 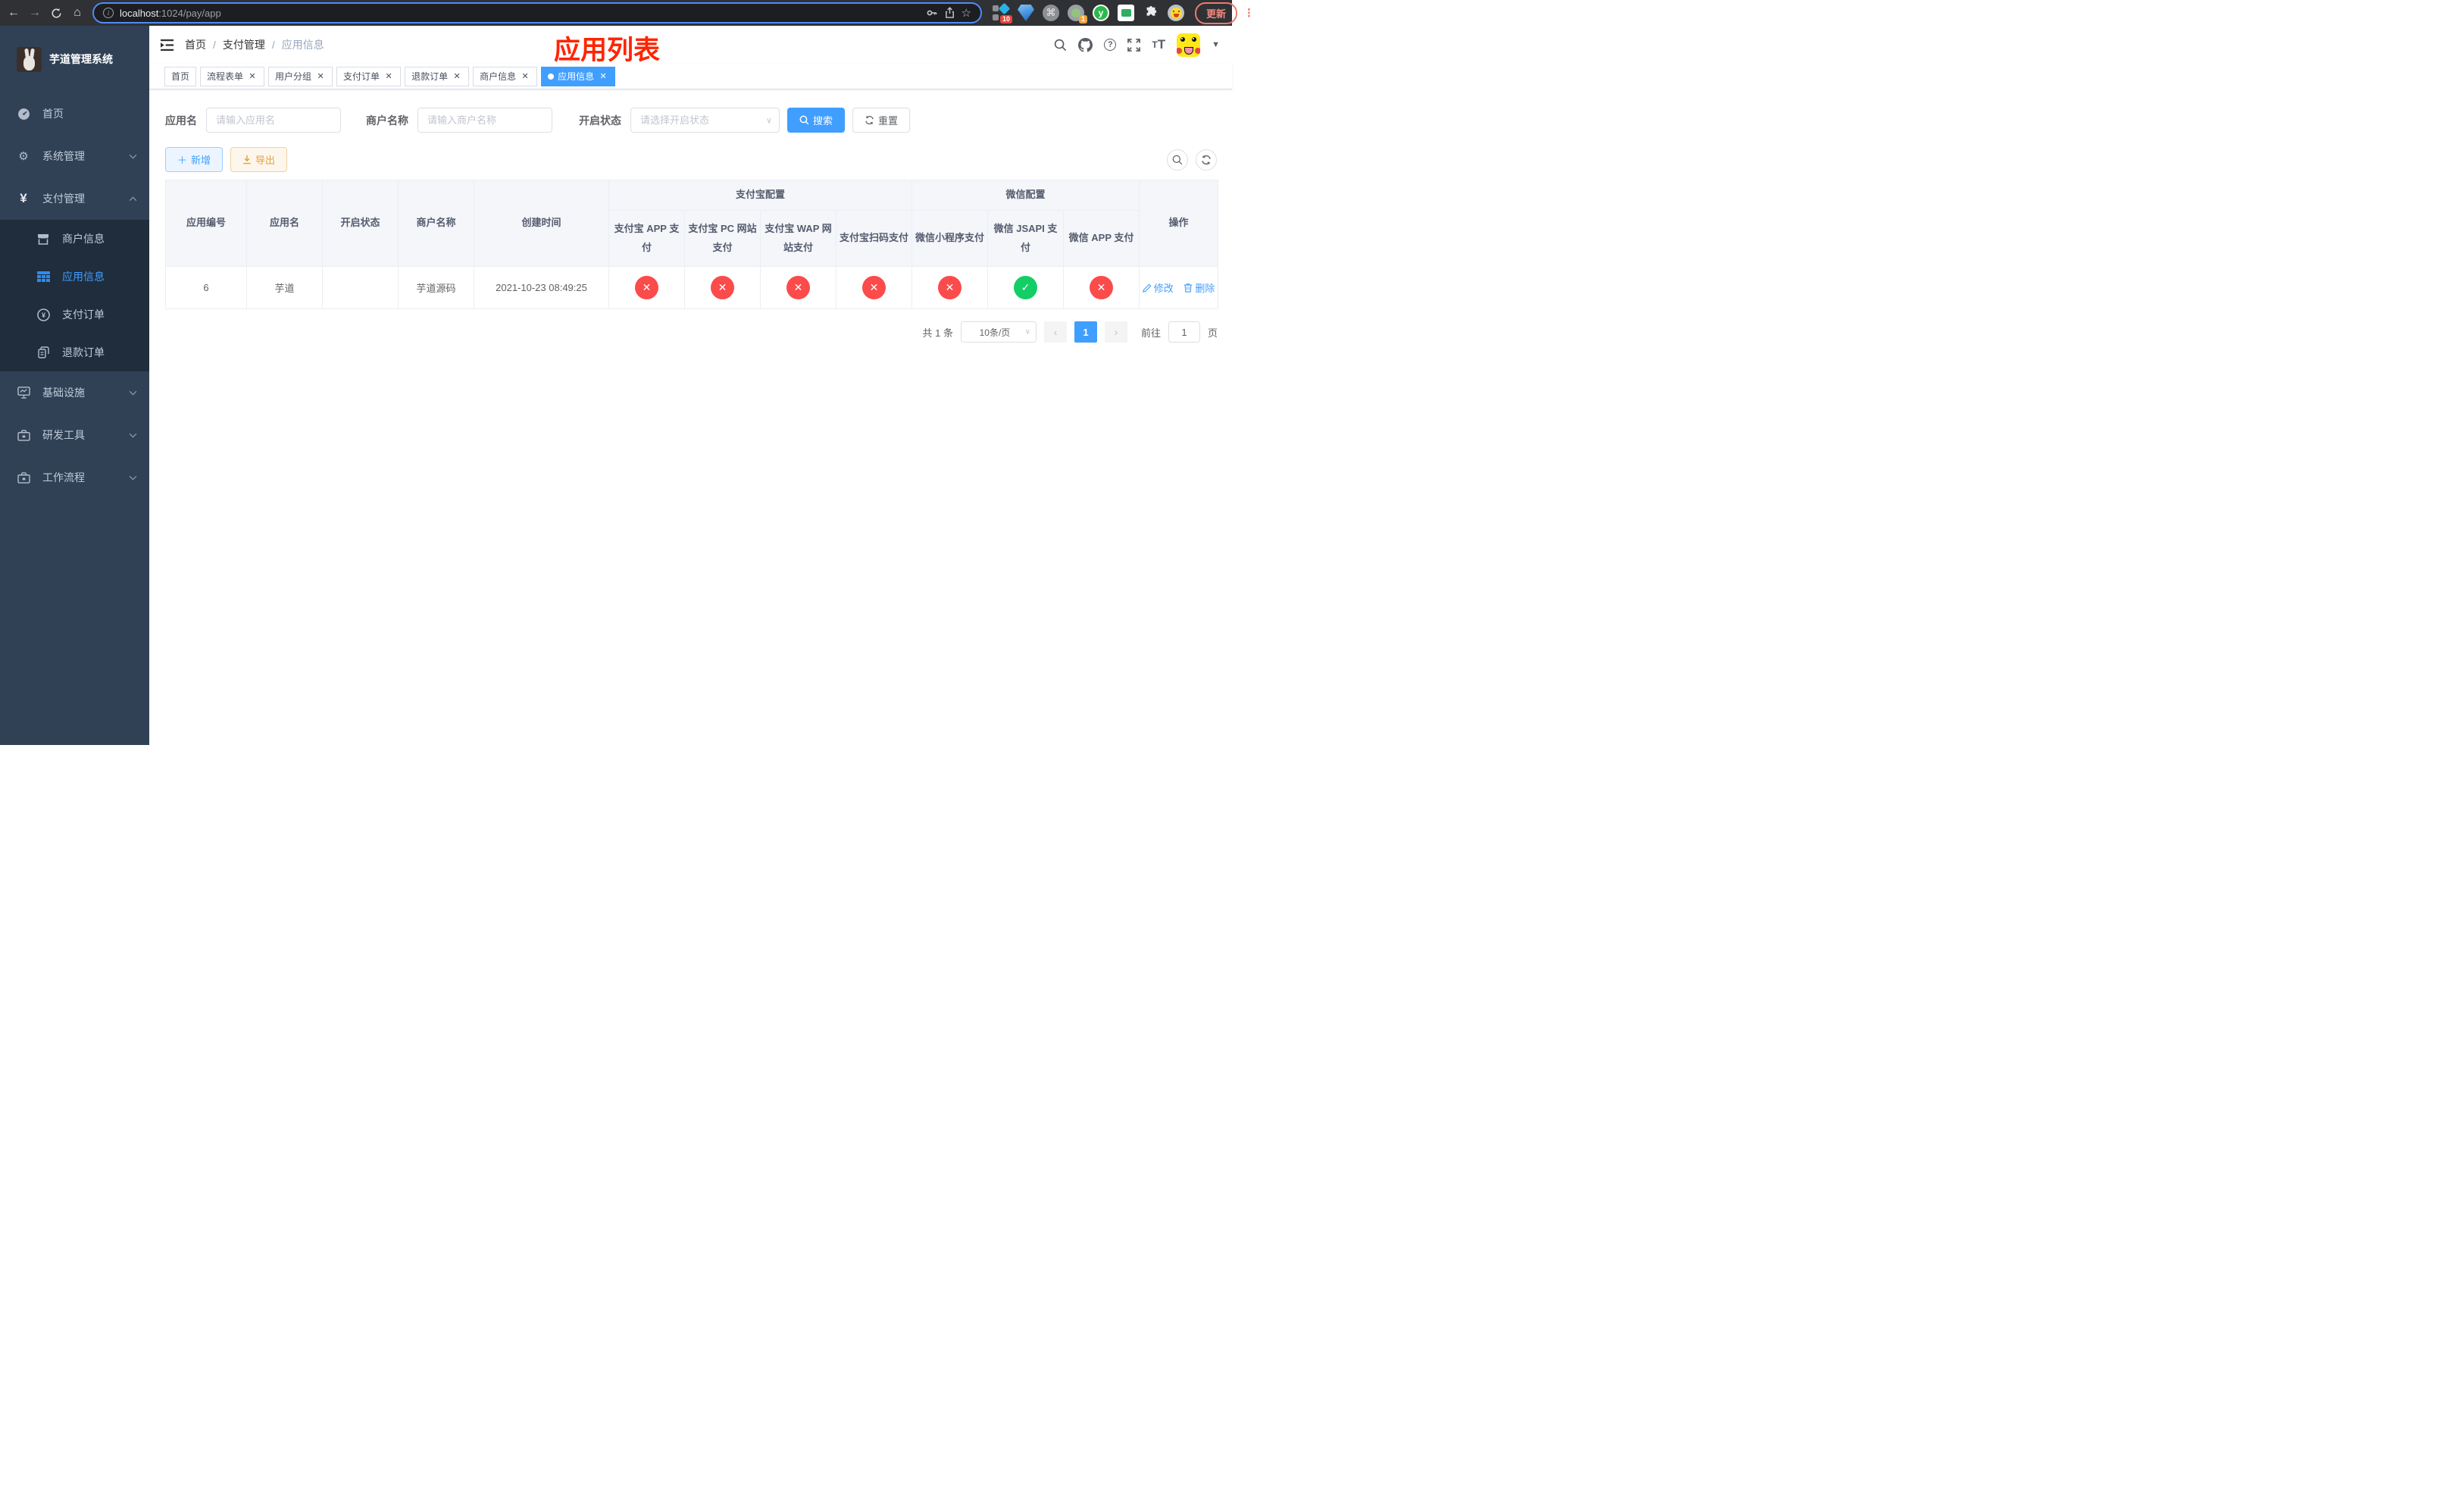 What do you see at coordinates (998, 332) in the screenshot?
I see `page-size-select: ∨` at bounding box center [998, 332].